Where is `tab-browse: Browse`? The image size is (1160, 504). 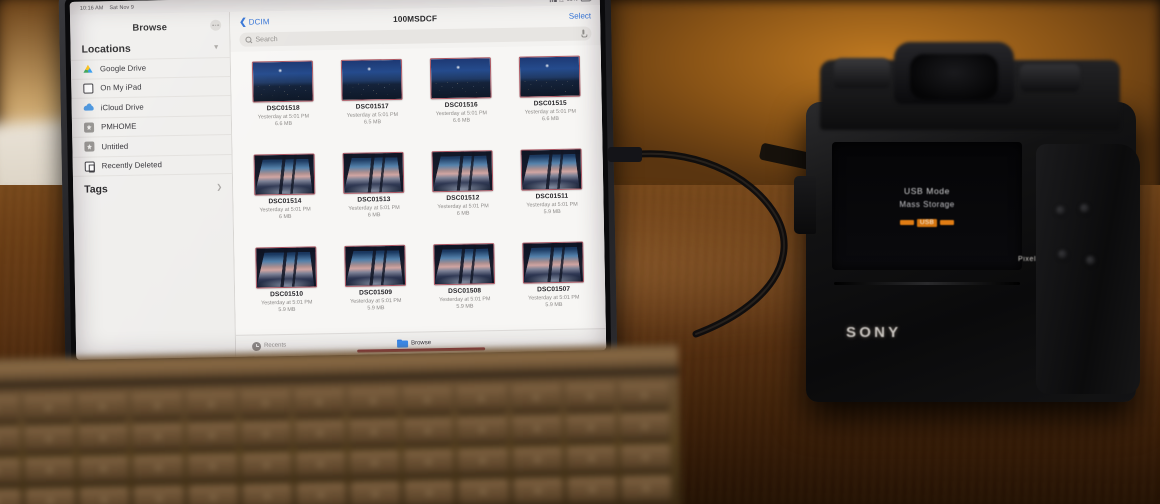 tab-browse: Browse is located at coordinates (414, 343).